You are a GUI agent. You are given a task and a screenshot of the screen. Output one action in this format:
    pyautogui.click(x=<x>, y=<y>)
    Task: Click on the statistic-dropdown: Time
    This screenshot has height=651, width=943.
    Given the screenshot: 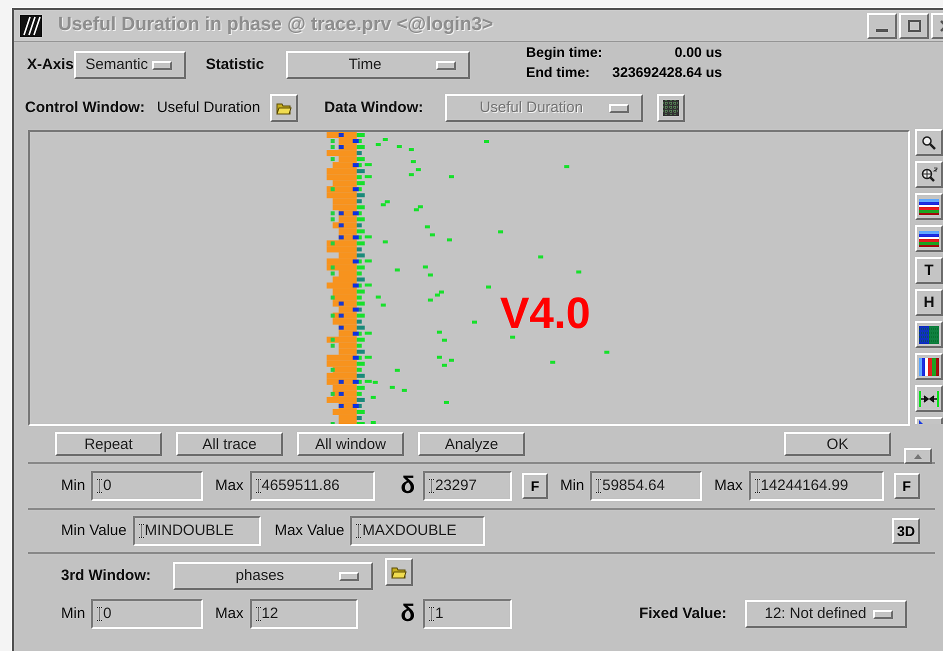 What is the action you would take?
    pyautogui.click(x=378, y=65)
    